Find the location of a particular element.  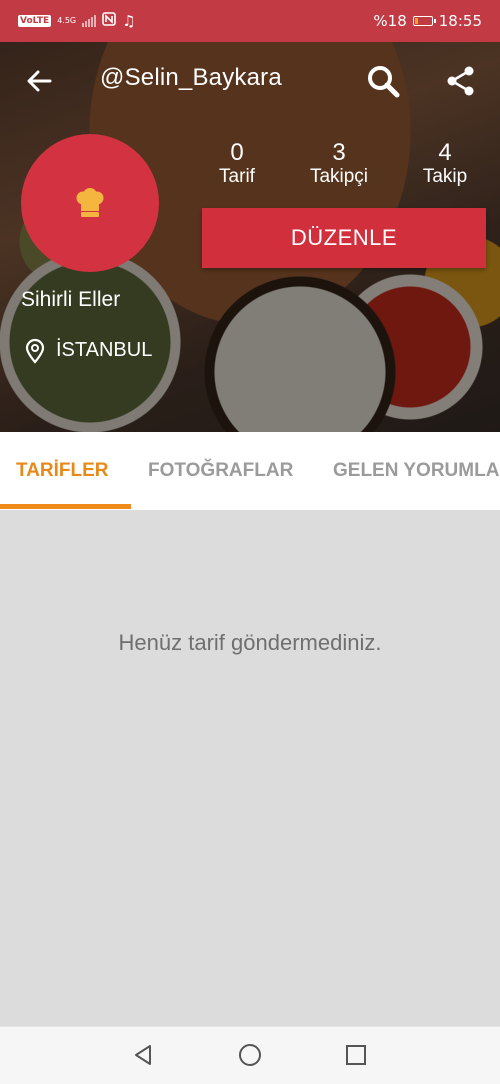

tab-photos: FOTOĞRAFLAR is located at coordinates (220, 471).